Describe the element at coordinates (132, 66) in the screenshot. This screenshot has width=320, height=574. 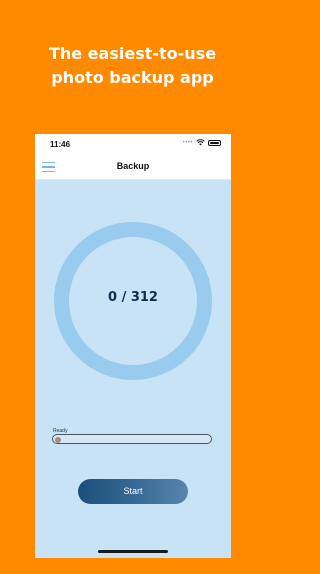
I see `marketing-headline: The easiest-to-use photo backup app` at that location.